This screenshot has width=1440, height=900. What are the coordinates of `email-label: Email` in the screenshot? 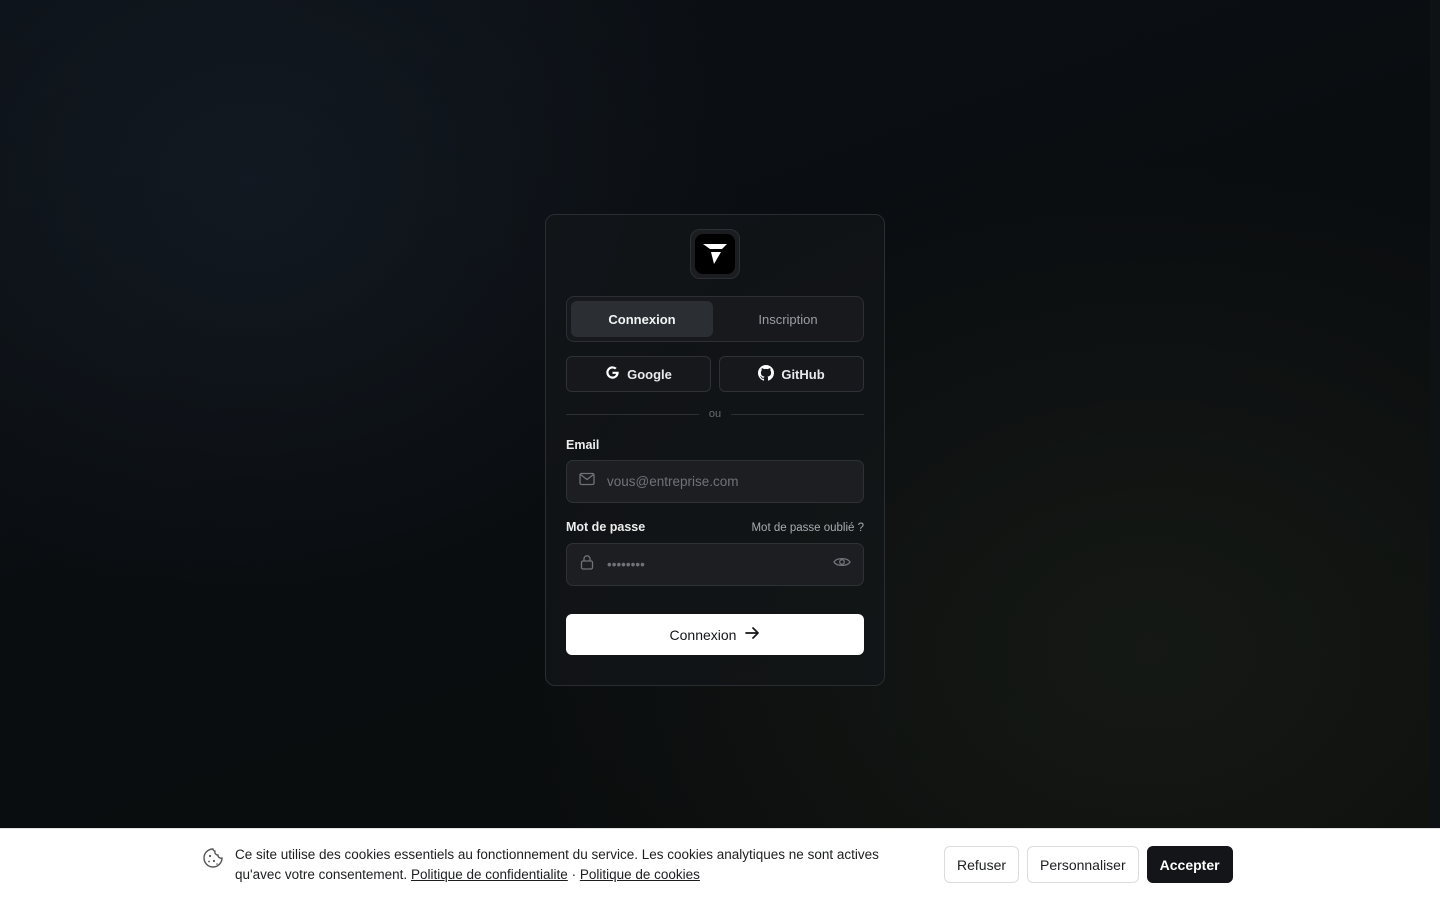 It's located at (583, 445).